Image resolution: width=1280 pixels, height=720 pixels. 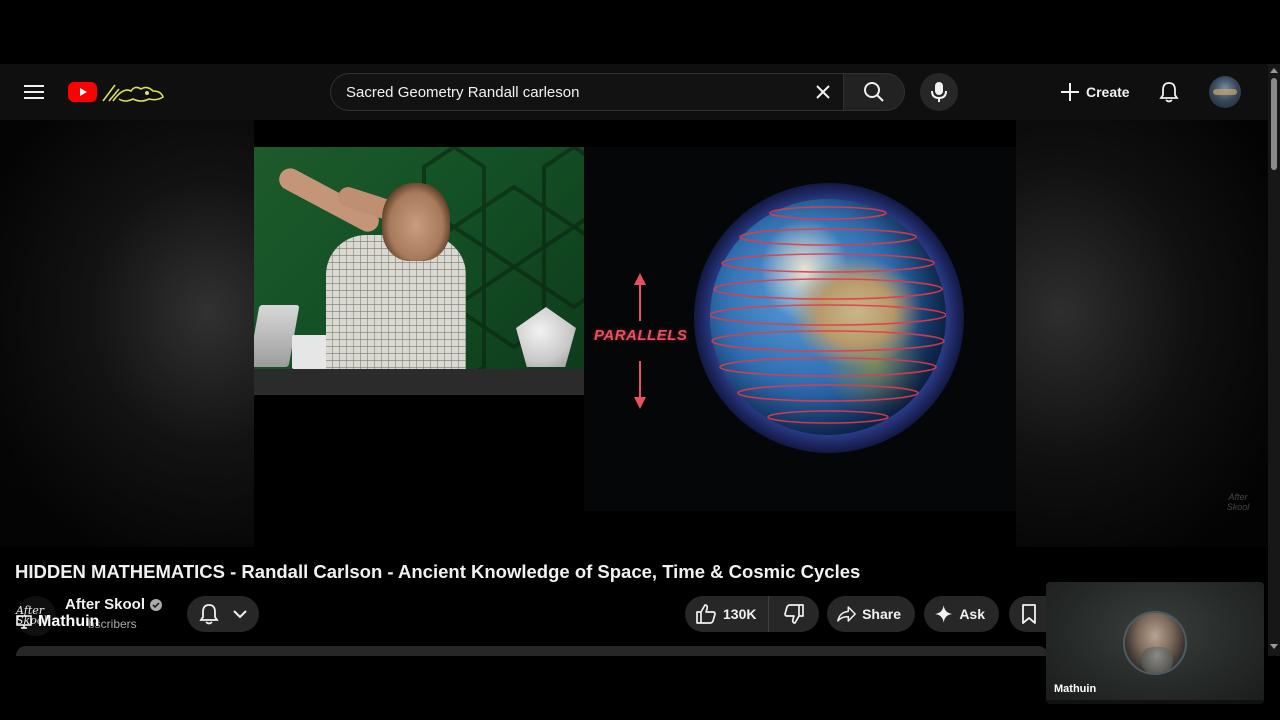 I want to click on youtube-logo-icon, so click(x=82, y=92).